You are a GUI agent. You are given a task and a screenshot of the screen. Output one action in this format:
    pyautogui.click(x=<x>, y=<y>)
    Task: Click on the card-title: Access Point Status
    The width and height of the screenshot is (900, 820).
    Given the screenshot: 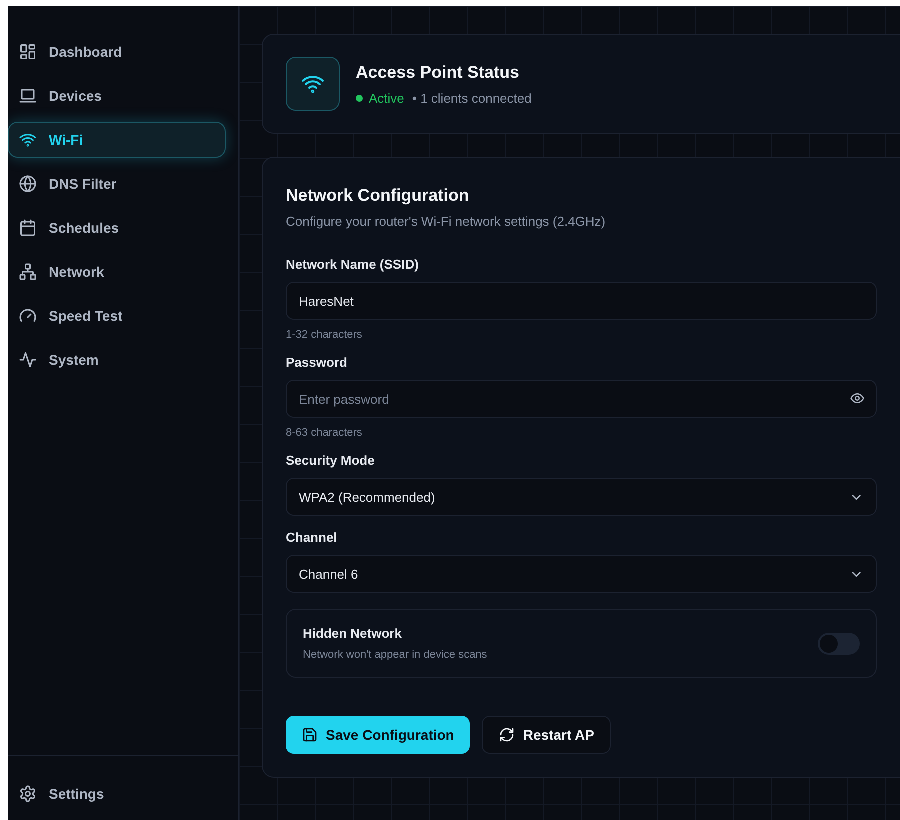 What is the action you would take?
    pyautogui.click(x=438, y=72)
    